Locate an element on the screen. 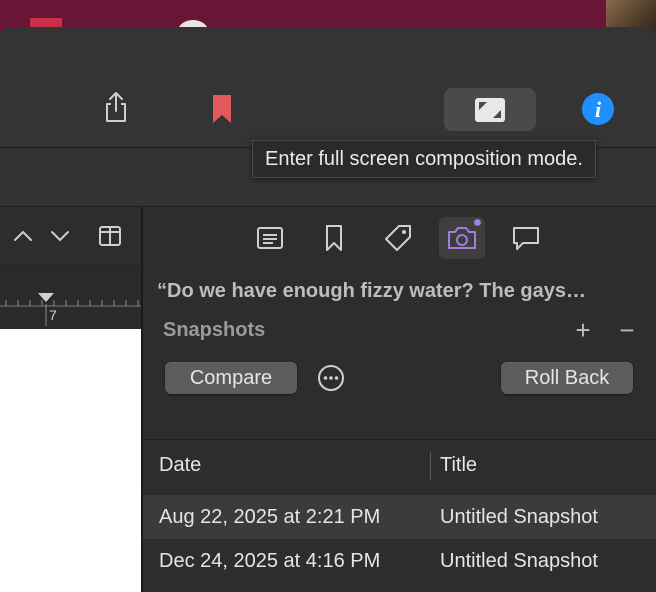 The image size is (656, 592). info-button: i is located at coordinates (598, 109).